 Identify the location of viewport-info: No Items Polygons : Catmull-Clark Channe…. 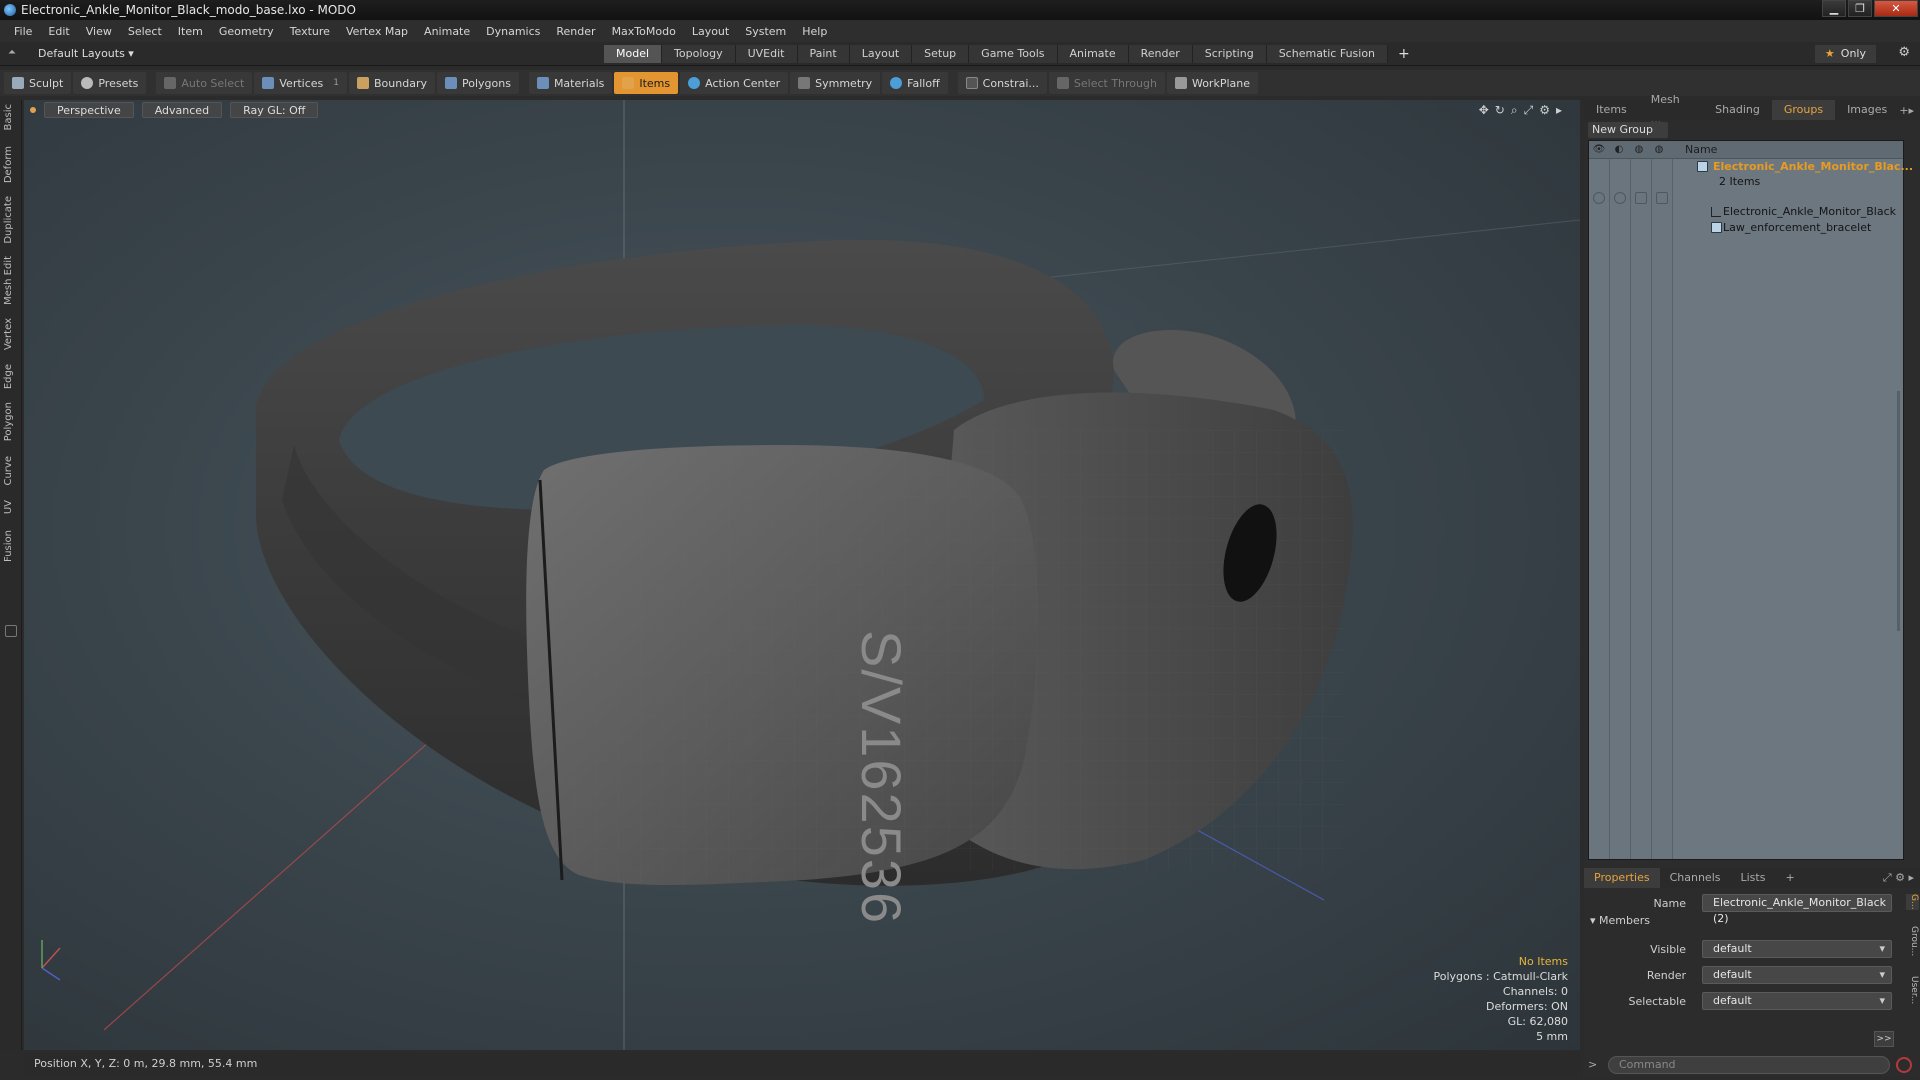
(1500, 999).